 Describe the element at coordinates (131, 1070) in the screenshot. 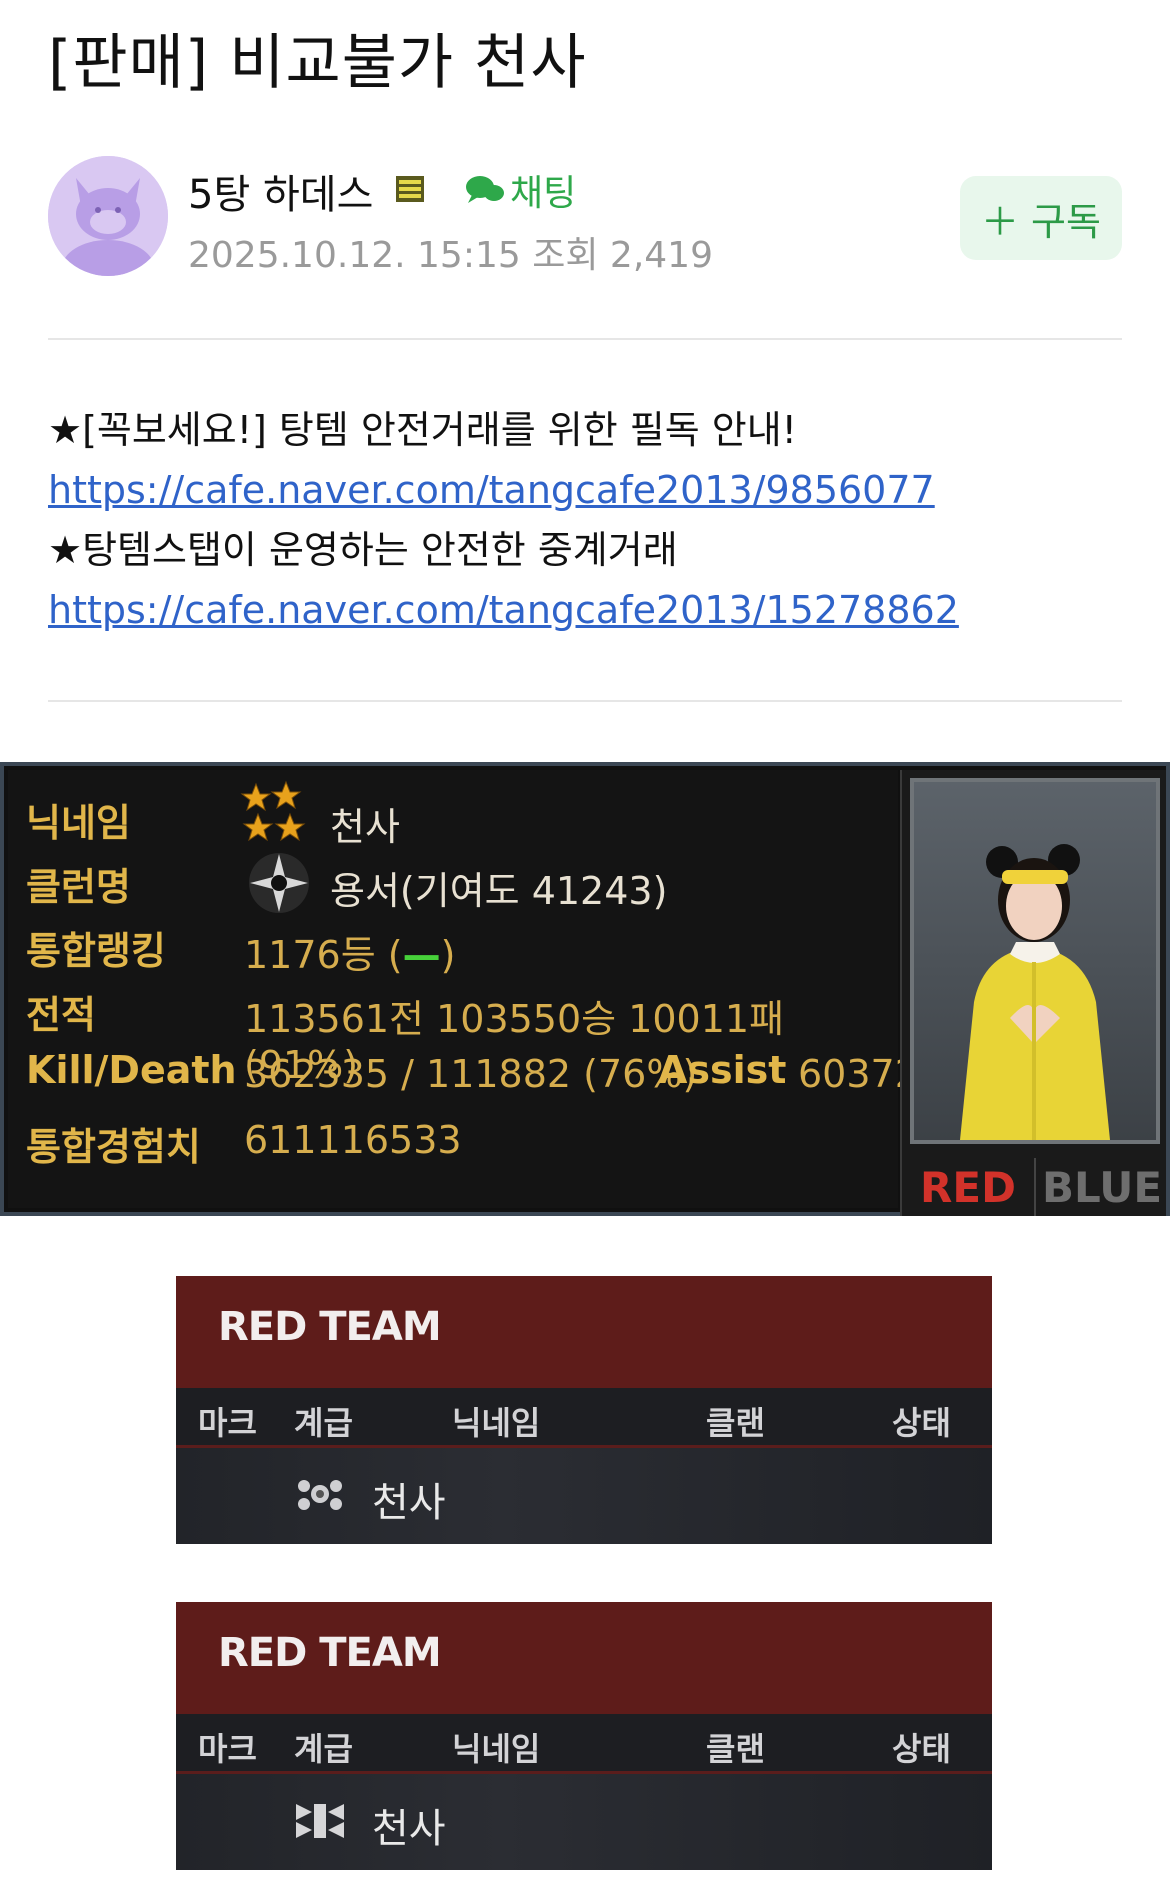

I see `kd-label: Kill/Death` at that location.